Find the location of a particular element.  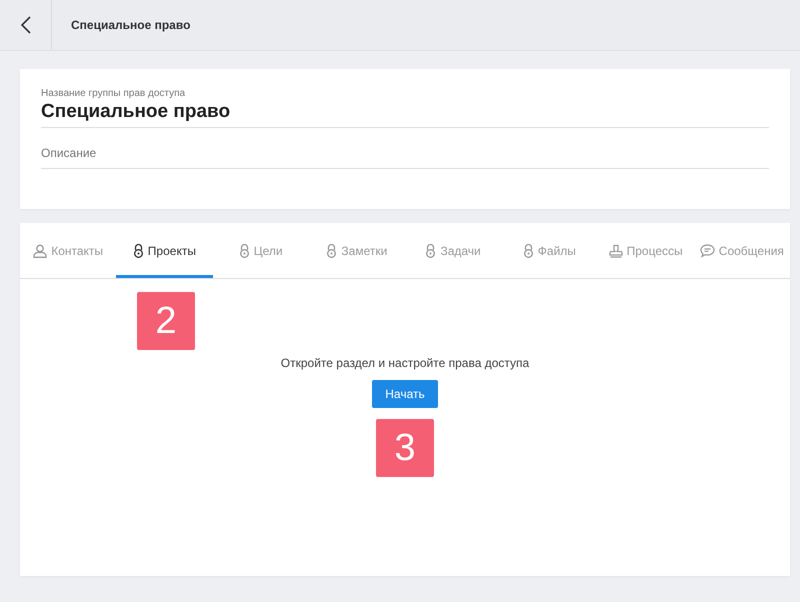

stamp-icon is located at coordinates (615, 251).